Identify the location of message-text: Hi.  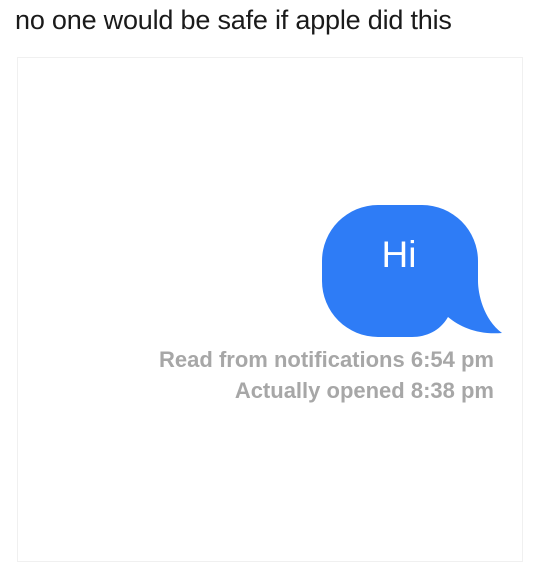
(399, 254).